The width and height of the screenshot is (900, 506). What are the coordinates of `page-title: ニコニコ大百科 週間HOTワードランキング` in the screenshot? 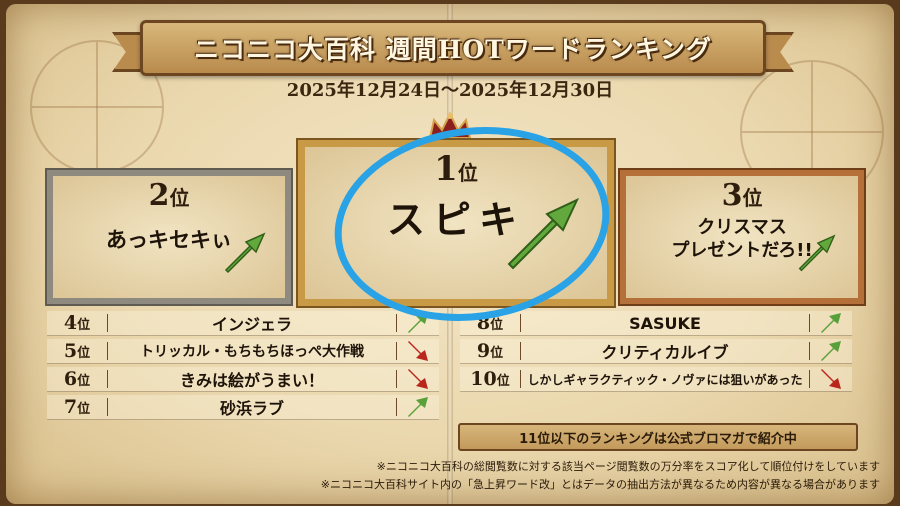 It's located at (453, 49).